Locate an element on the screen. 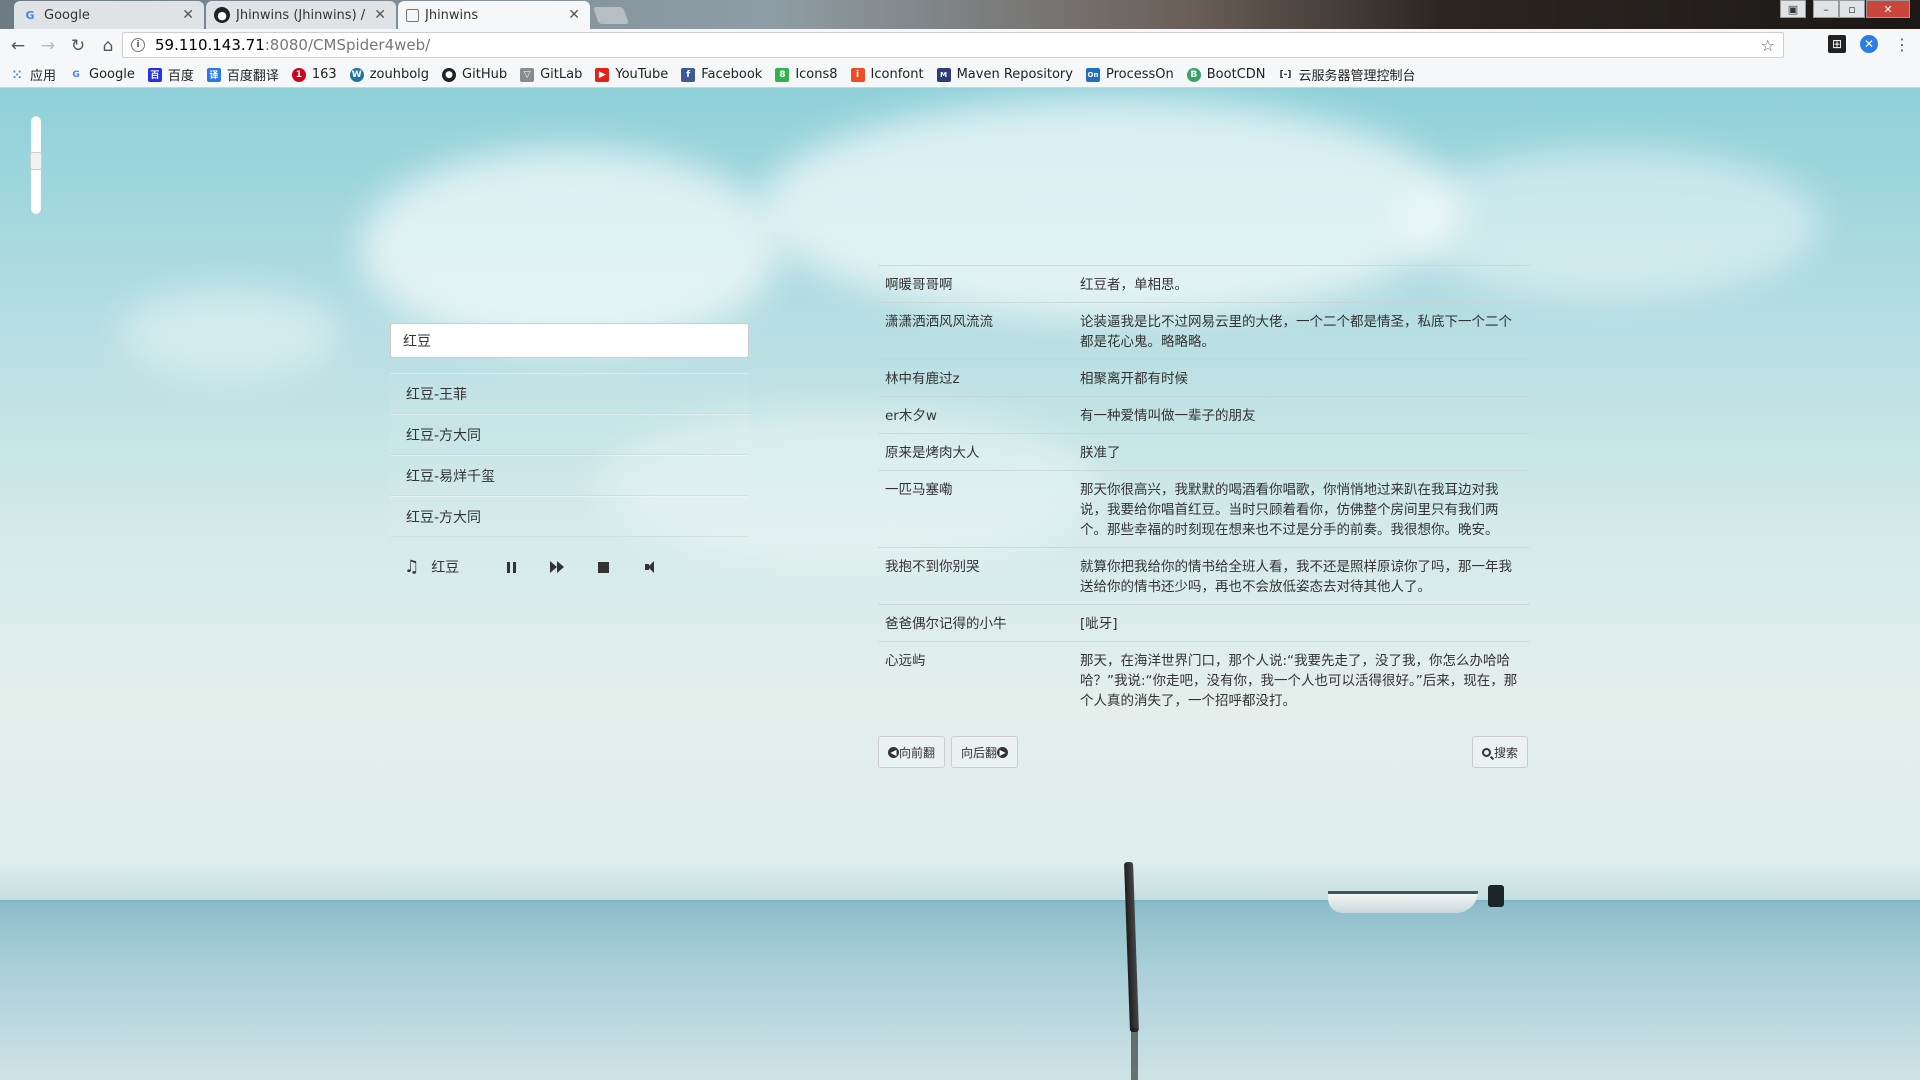 Image resolution: width=1920 pixels, height=1080 pixels. bookmark-icons8: 8 Icons8 is located at coordinates (806, 74).